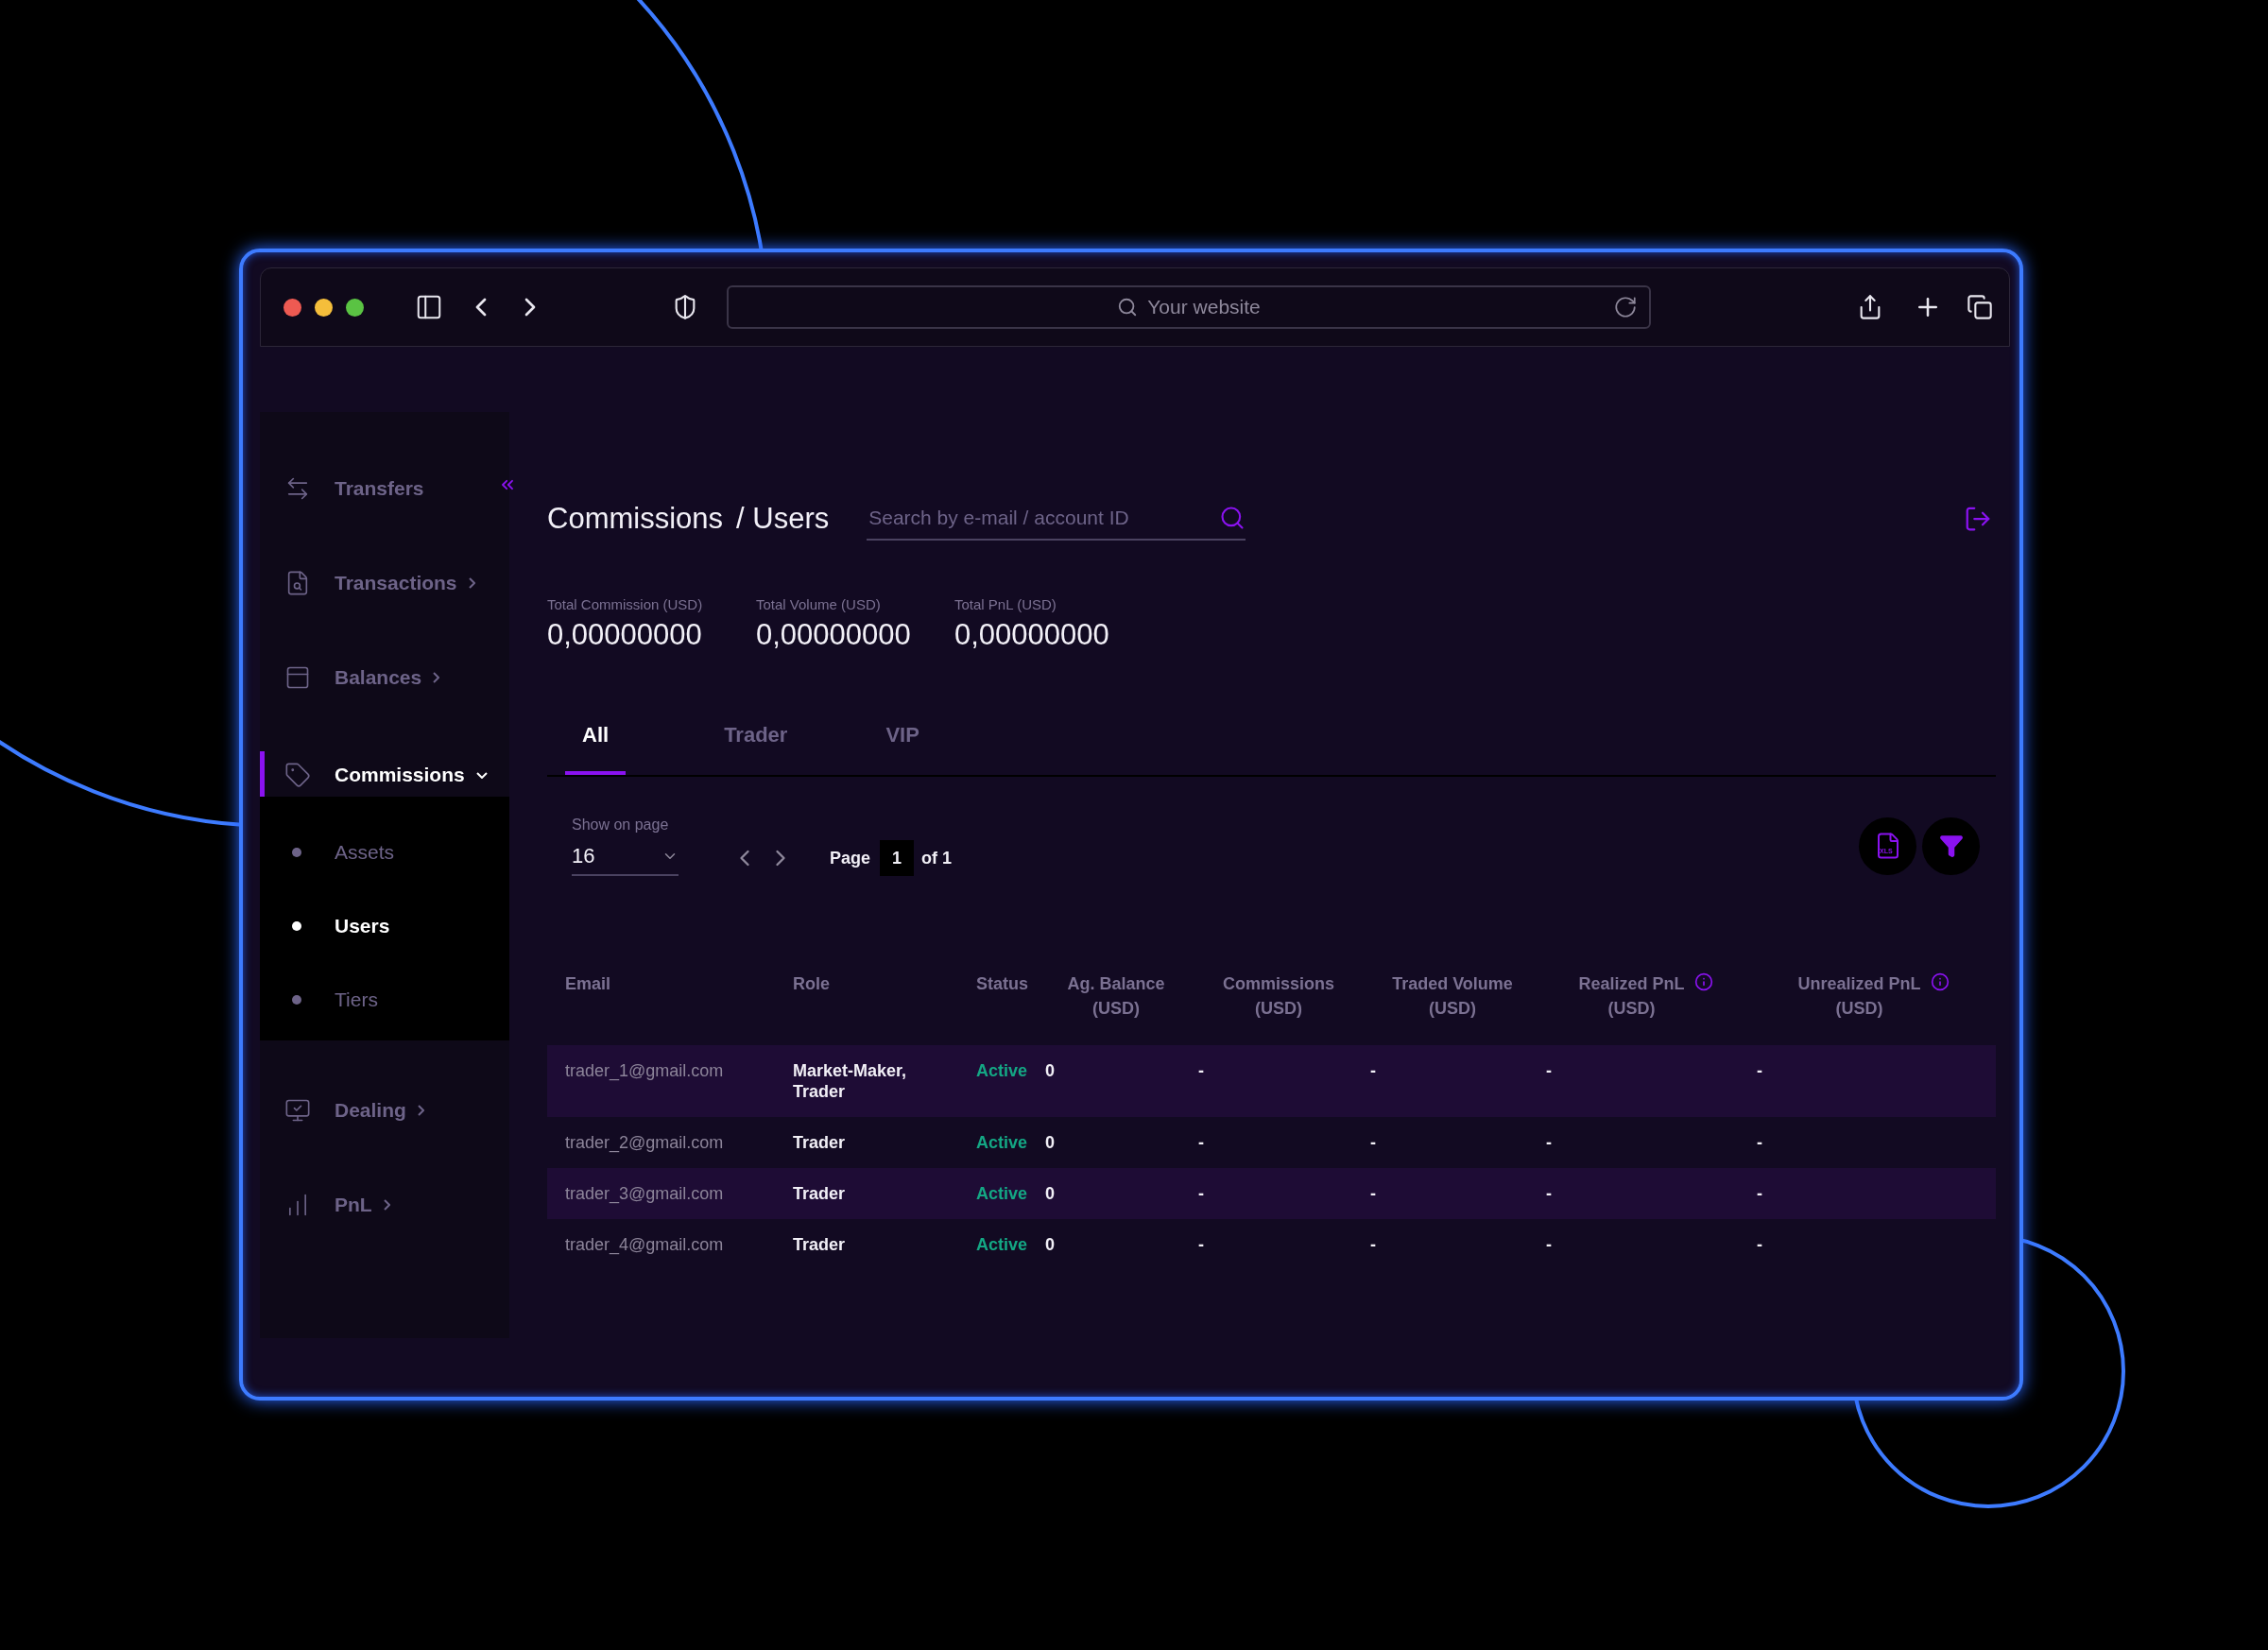 This screenshot has height=1650, width=2268. I want to click on column-header: Traded Volume (USD), so click(1452, 996).